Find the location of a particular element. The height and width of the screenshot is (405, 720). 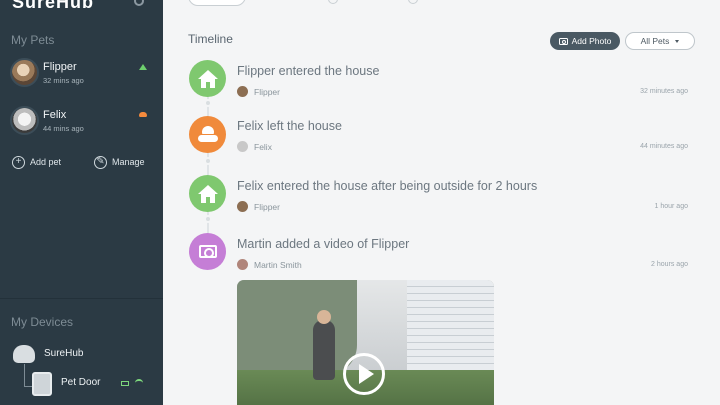

event-time: 1 hour ago is located at coordinates (671, 206).